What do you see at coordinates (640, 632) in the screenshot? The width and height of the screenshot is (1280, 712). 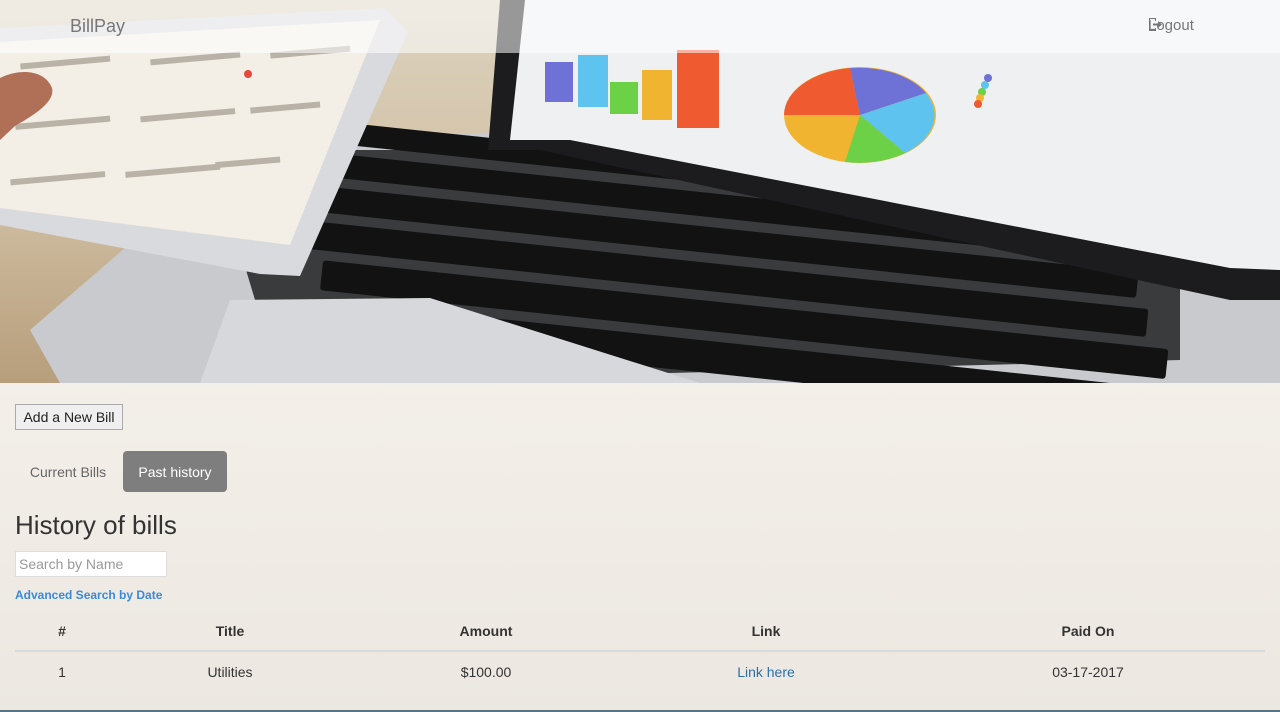 I see `table-header: # Title Amount Link Paid On` at bounding box center [640, 632].